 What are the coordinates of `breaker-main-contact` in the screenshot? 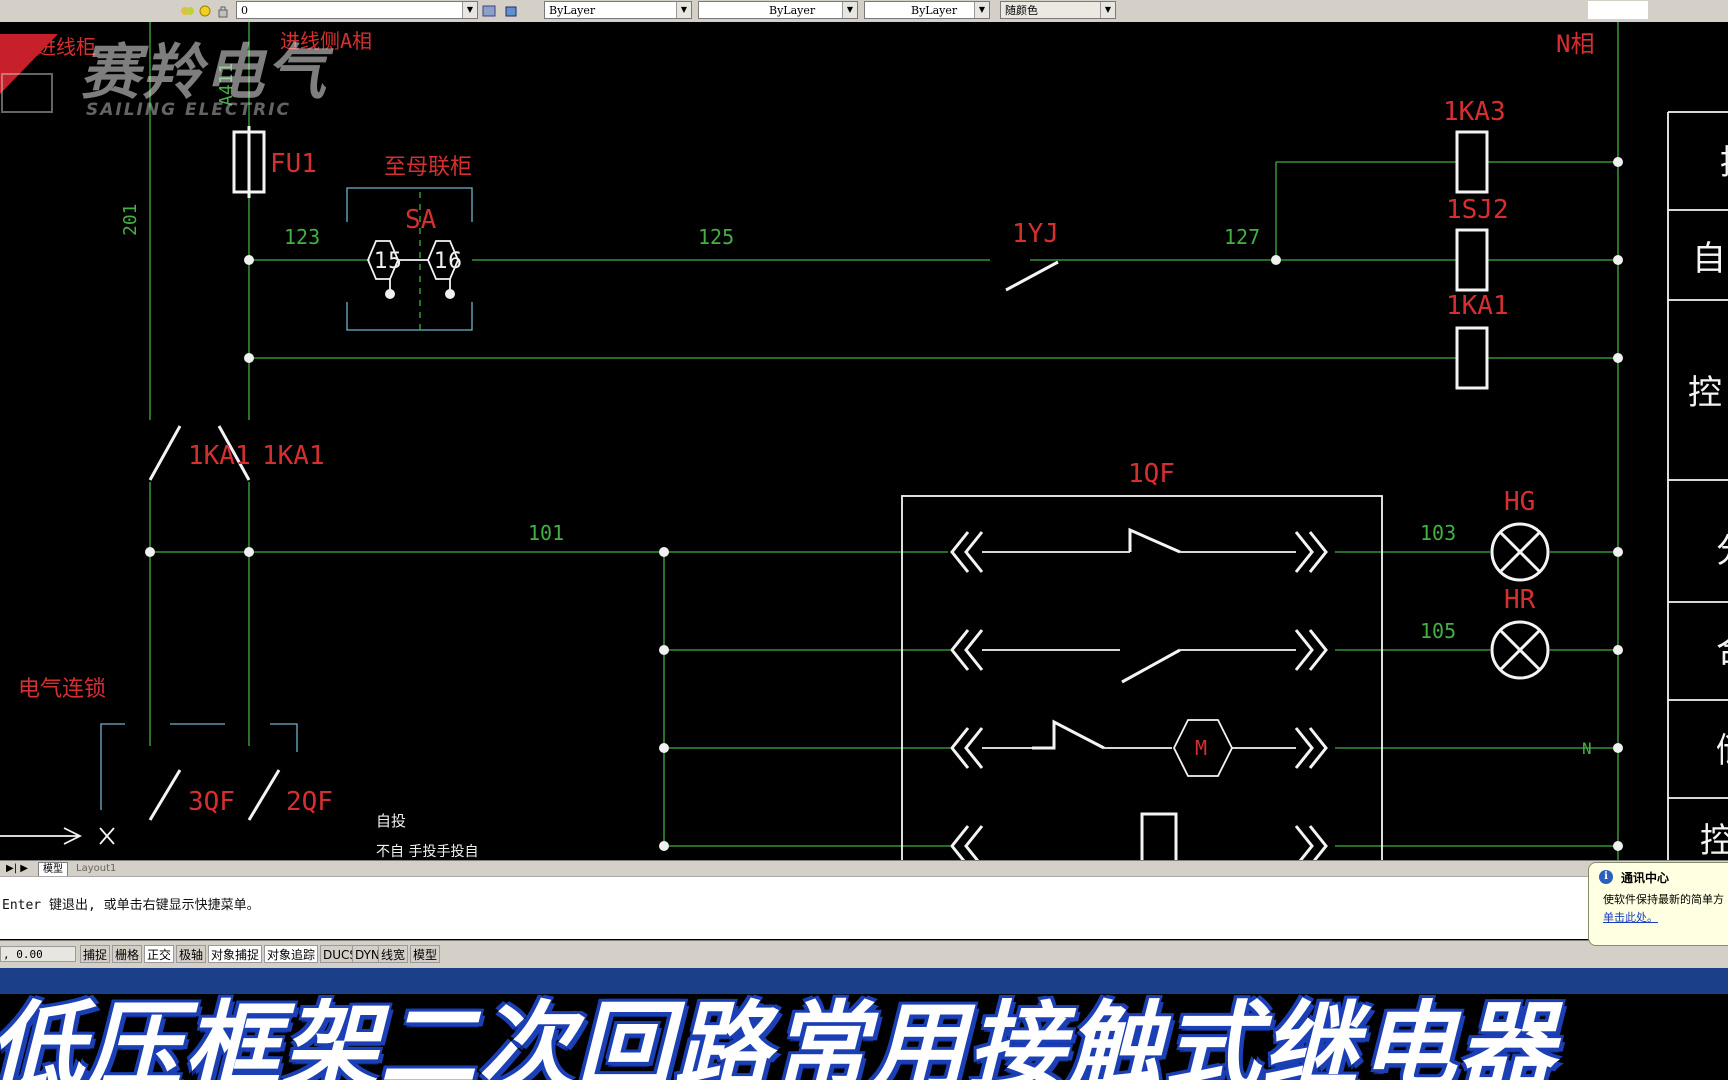 It's located at (1154, 540).